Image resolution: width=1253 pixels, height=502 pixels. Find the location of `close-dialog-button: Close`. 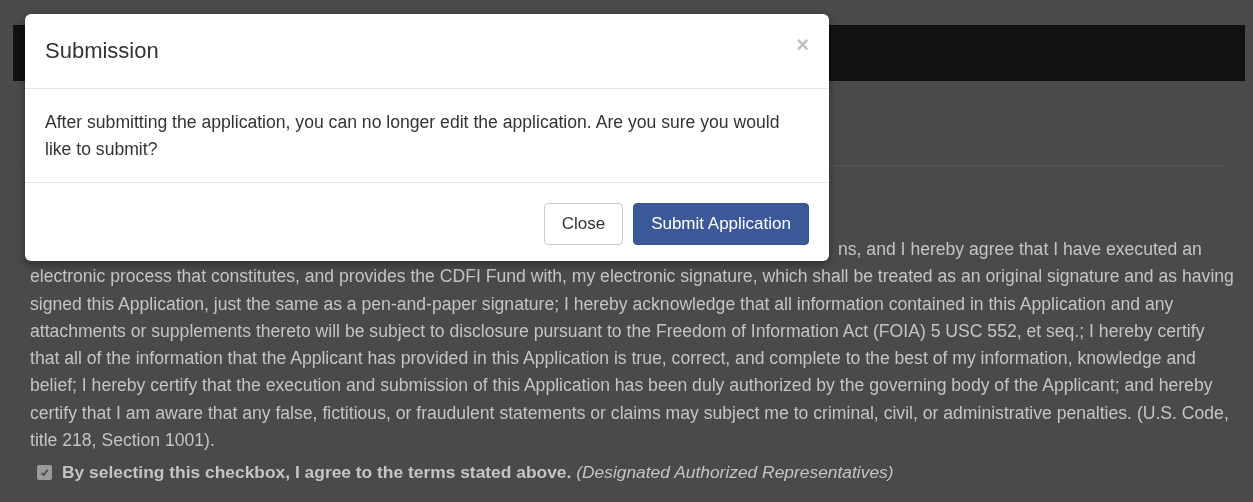

close-dialog-button: Close is located at coordinates (583, 224).